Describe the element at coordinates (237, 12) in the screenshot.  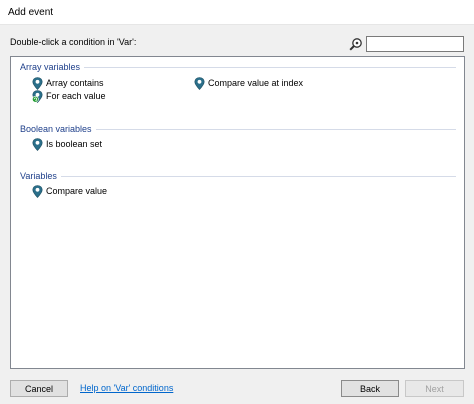
I see `title-bar: Add event` at that location.